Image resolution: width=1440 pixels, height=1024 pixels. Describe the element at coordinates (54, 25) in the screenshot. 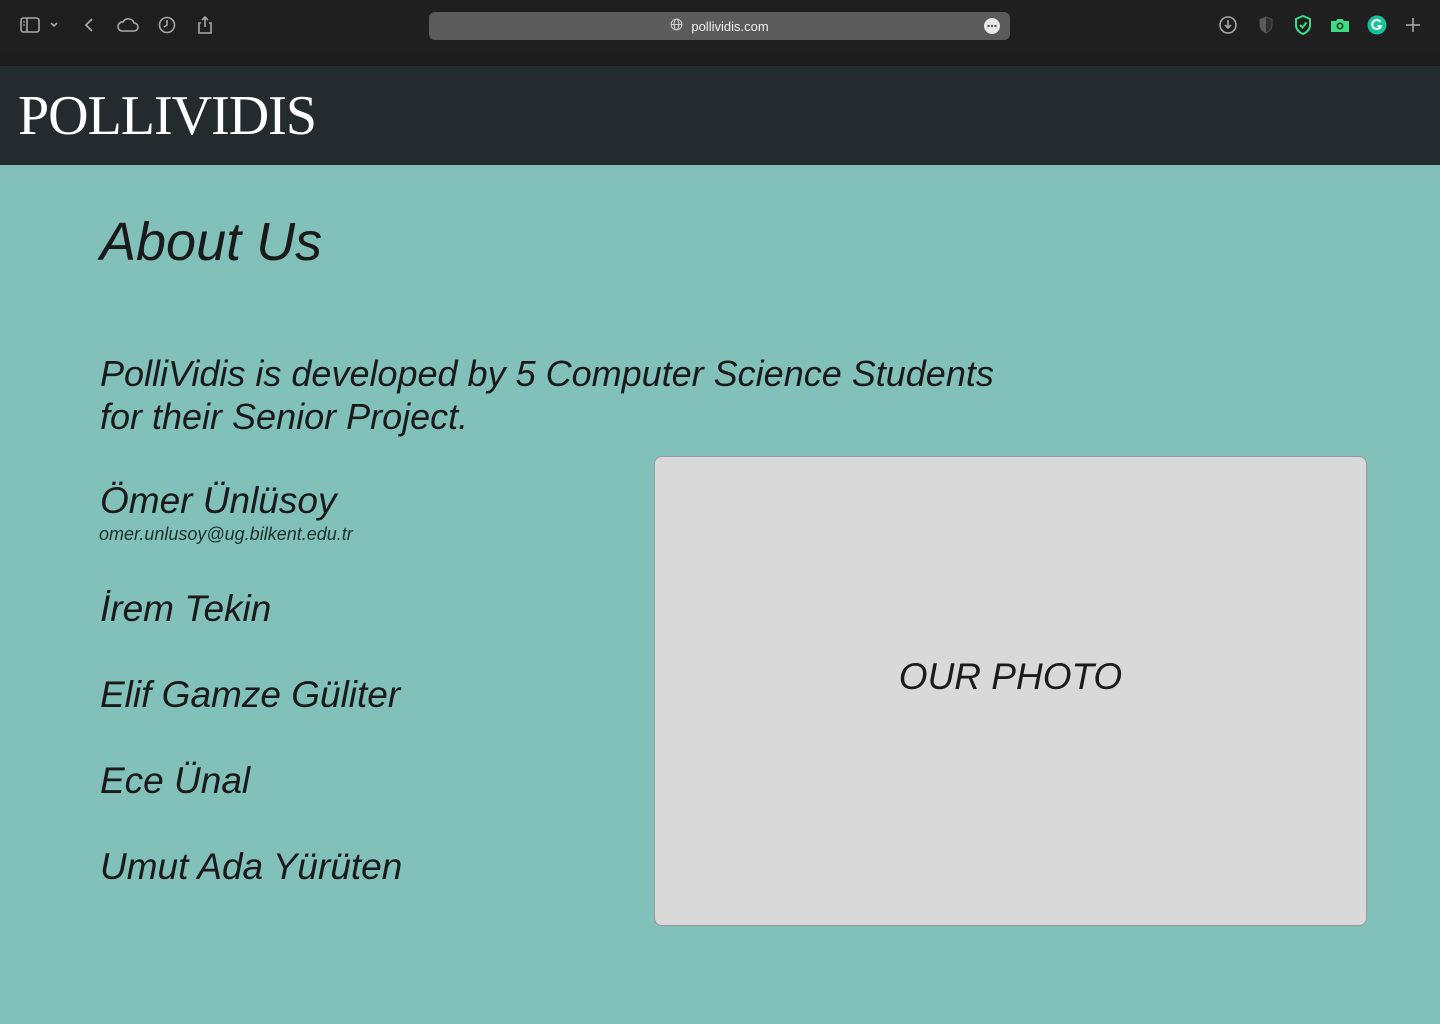

I see `chevron-down-icon` at that location.